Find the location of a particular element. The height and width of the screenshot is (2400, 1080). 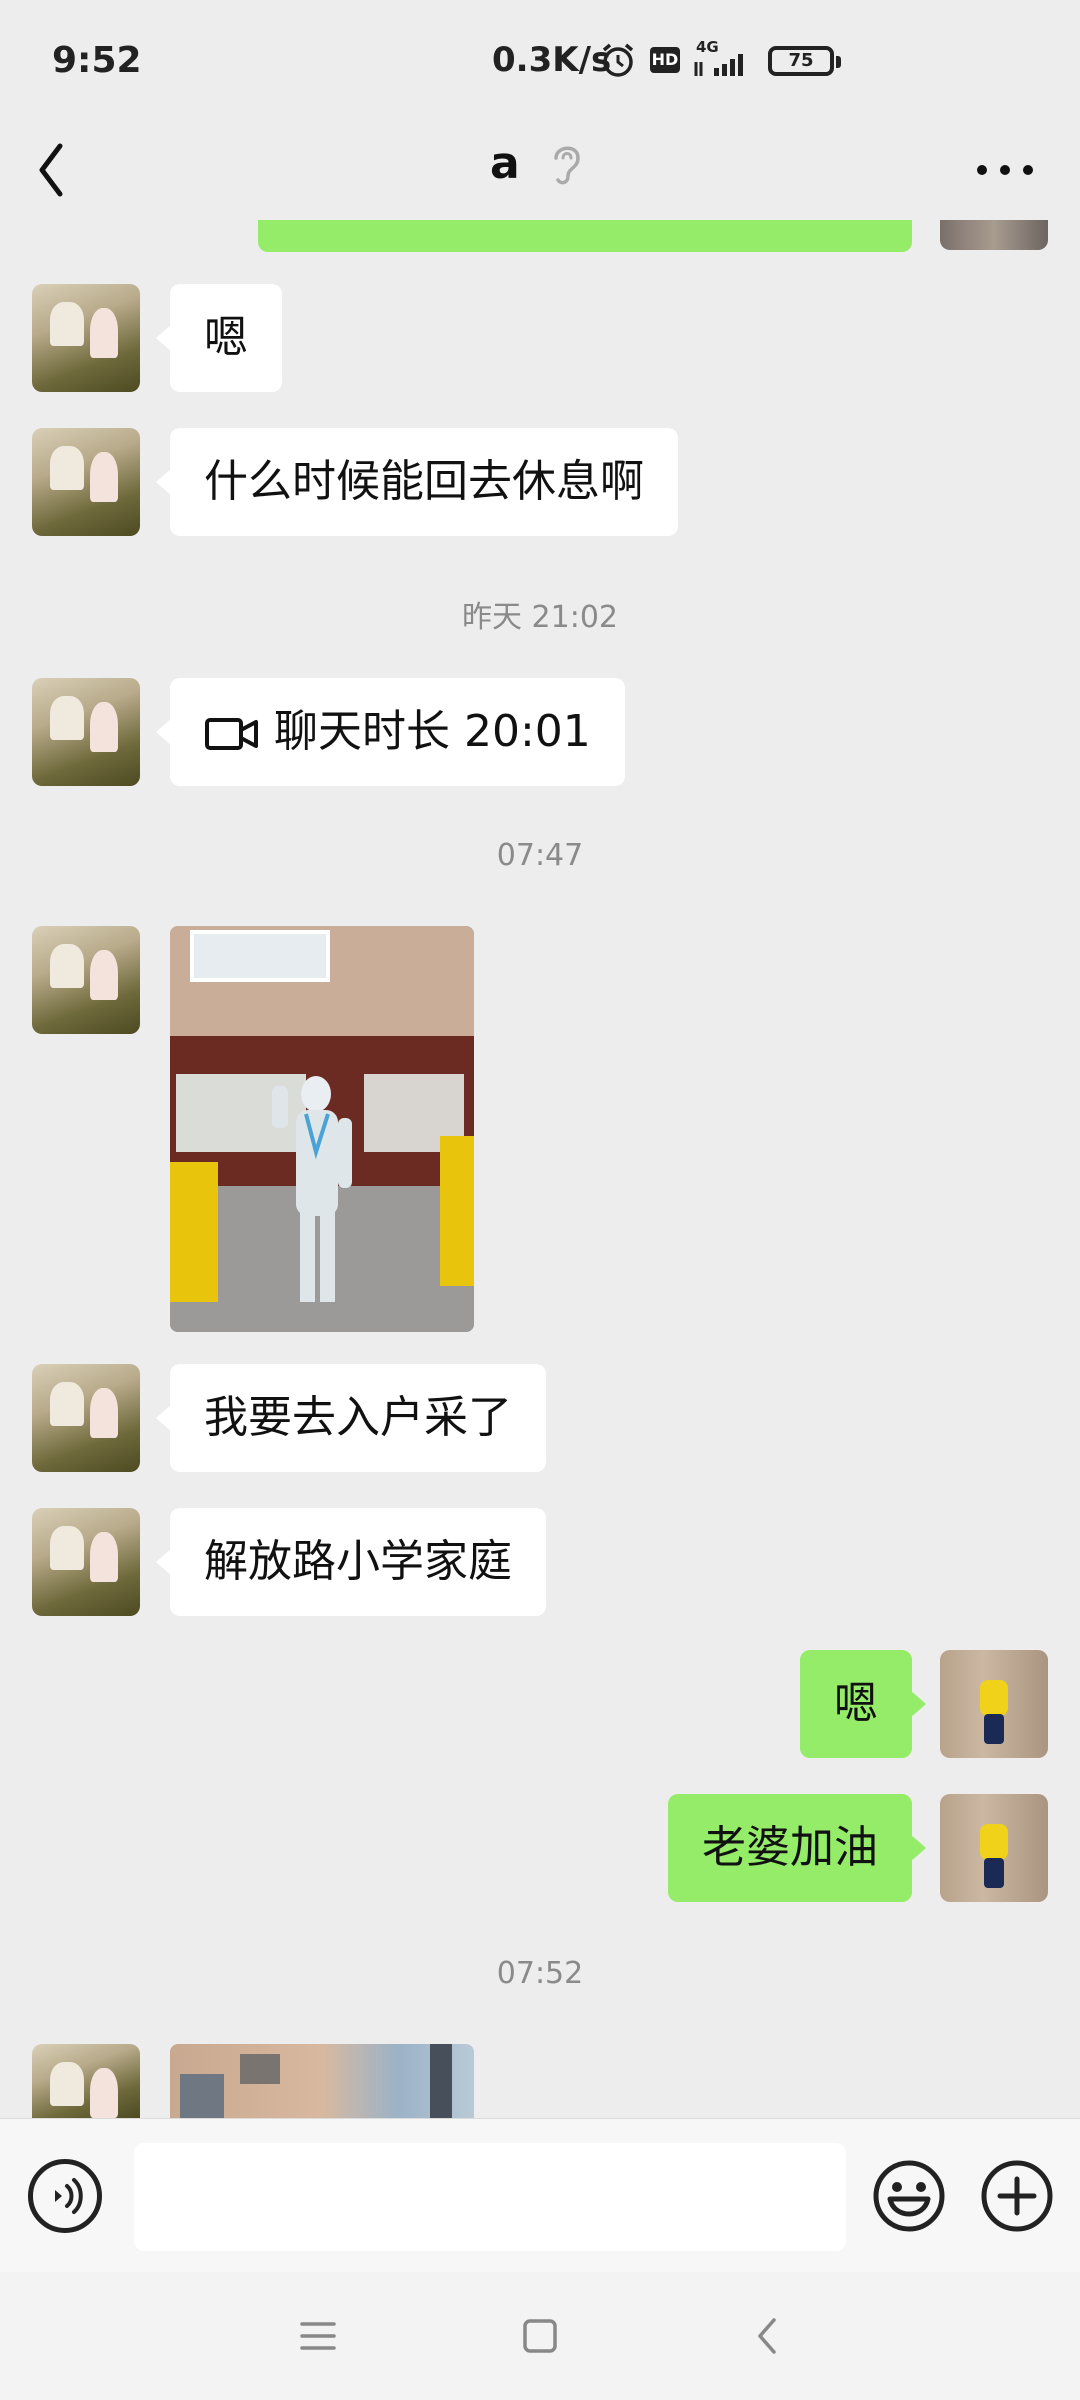

partial-self-avatar is located at coordinates (994, 235).